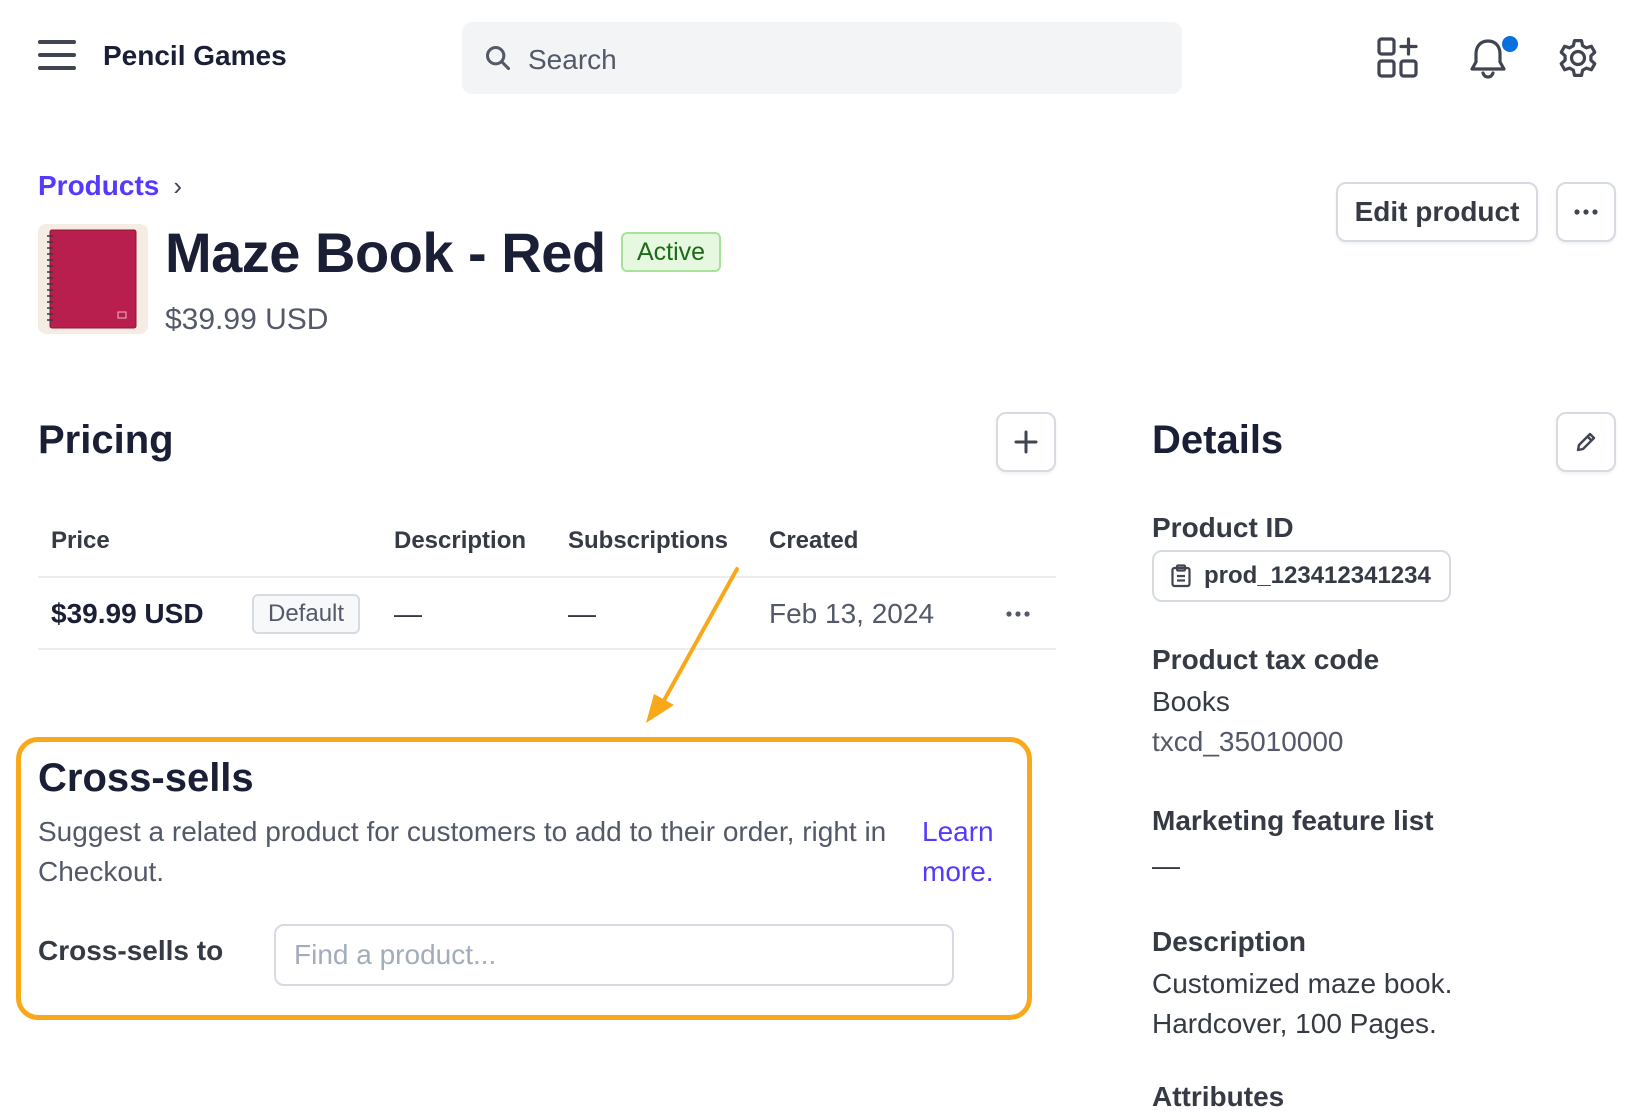  What do you see at coordinates (1018, 614) in the screenshot?
I see `row-more-icon` at bounding box center [1018, 614].